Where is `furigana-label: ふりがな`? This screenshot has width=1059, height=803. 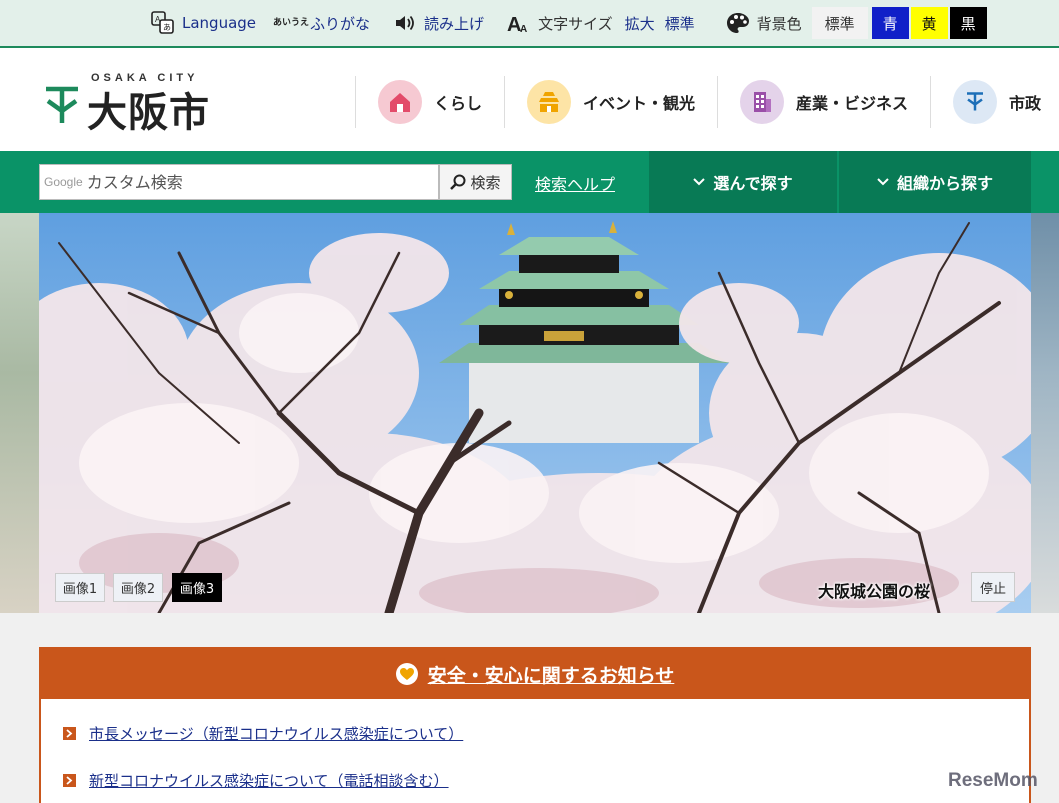 furigana-label: ふりがな is located at coordinates (340, 23).